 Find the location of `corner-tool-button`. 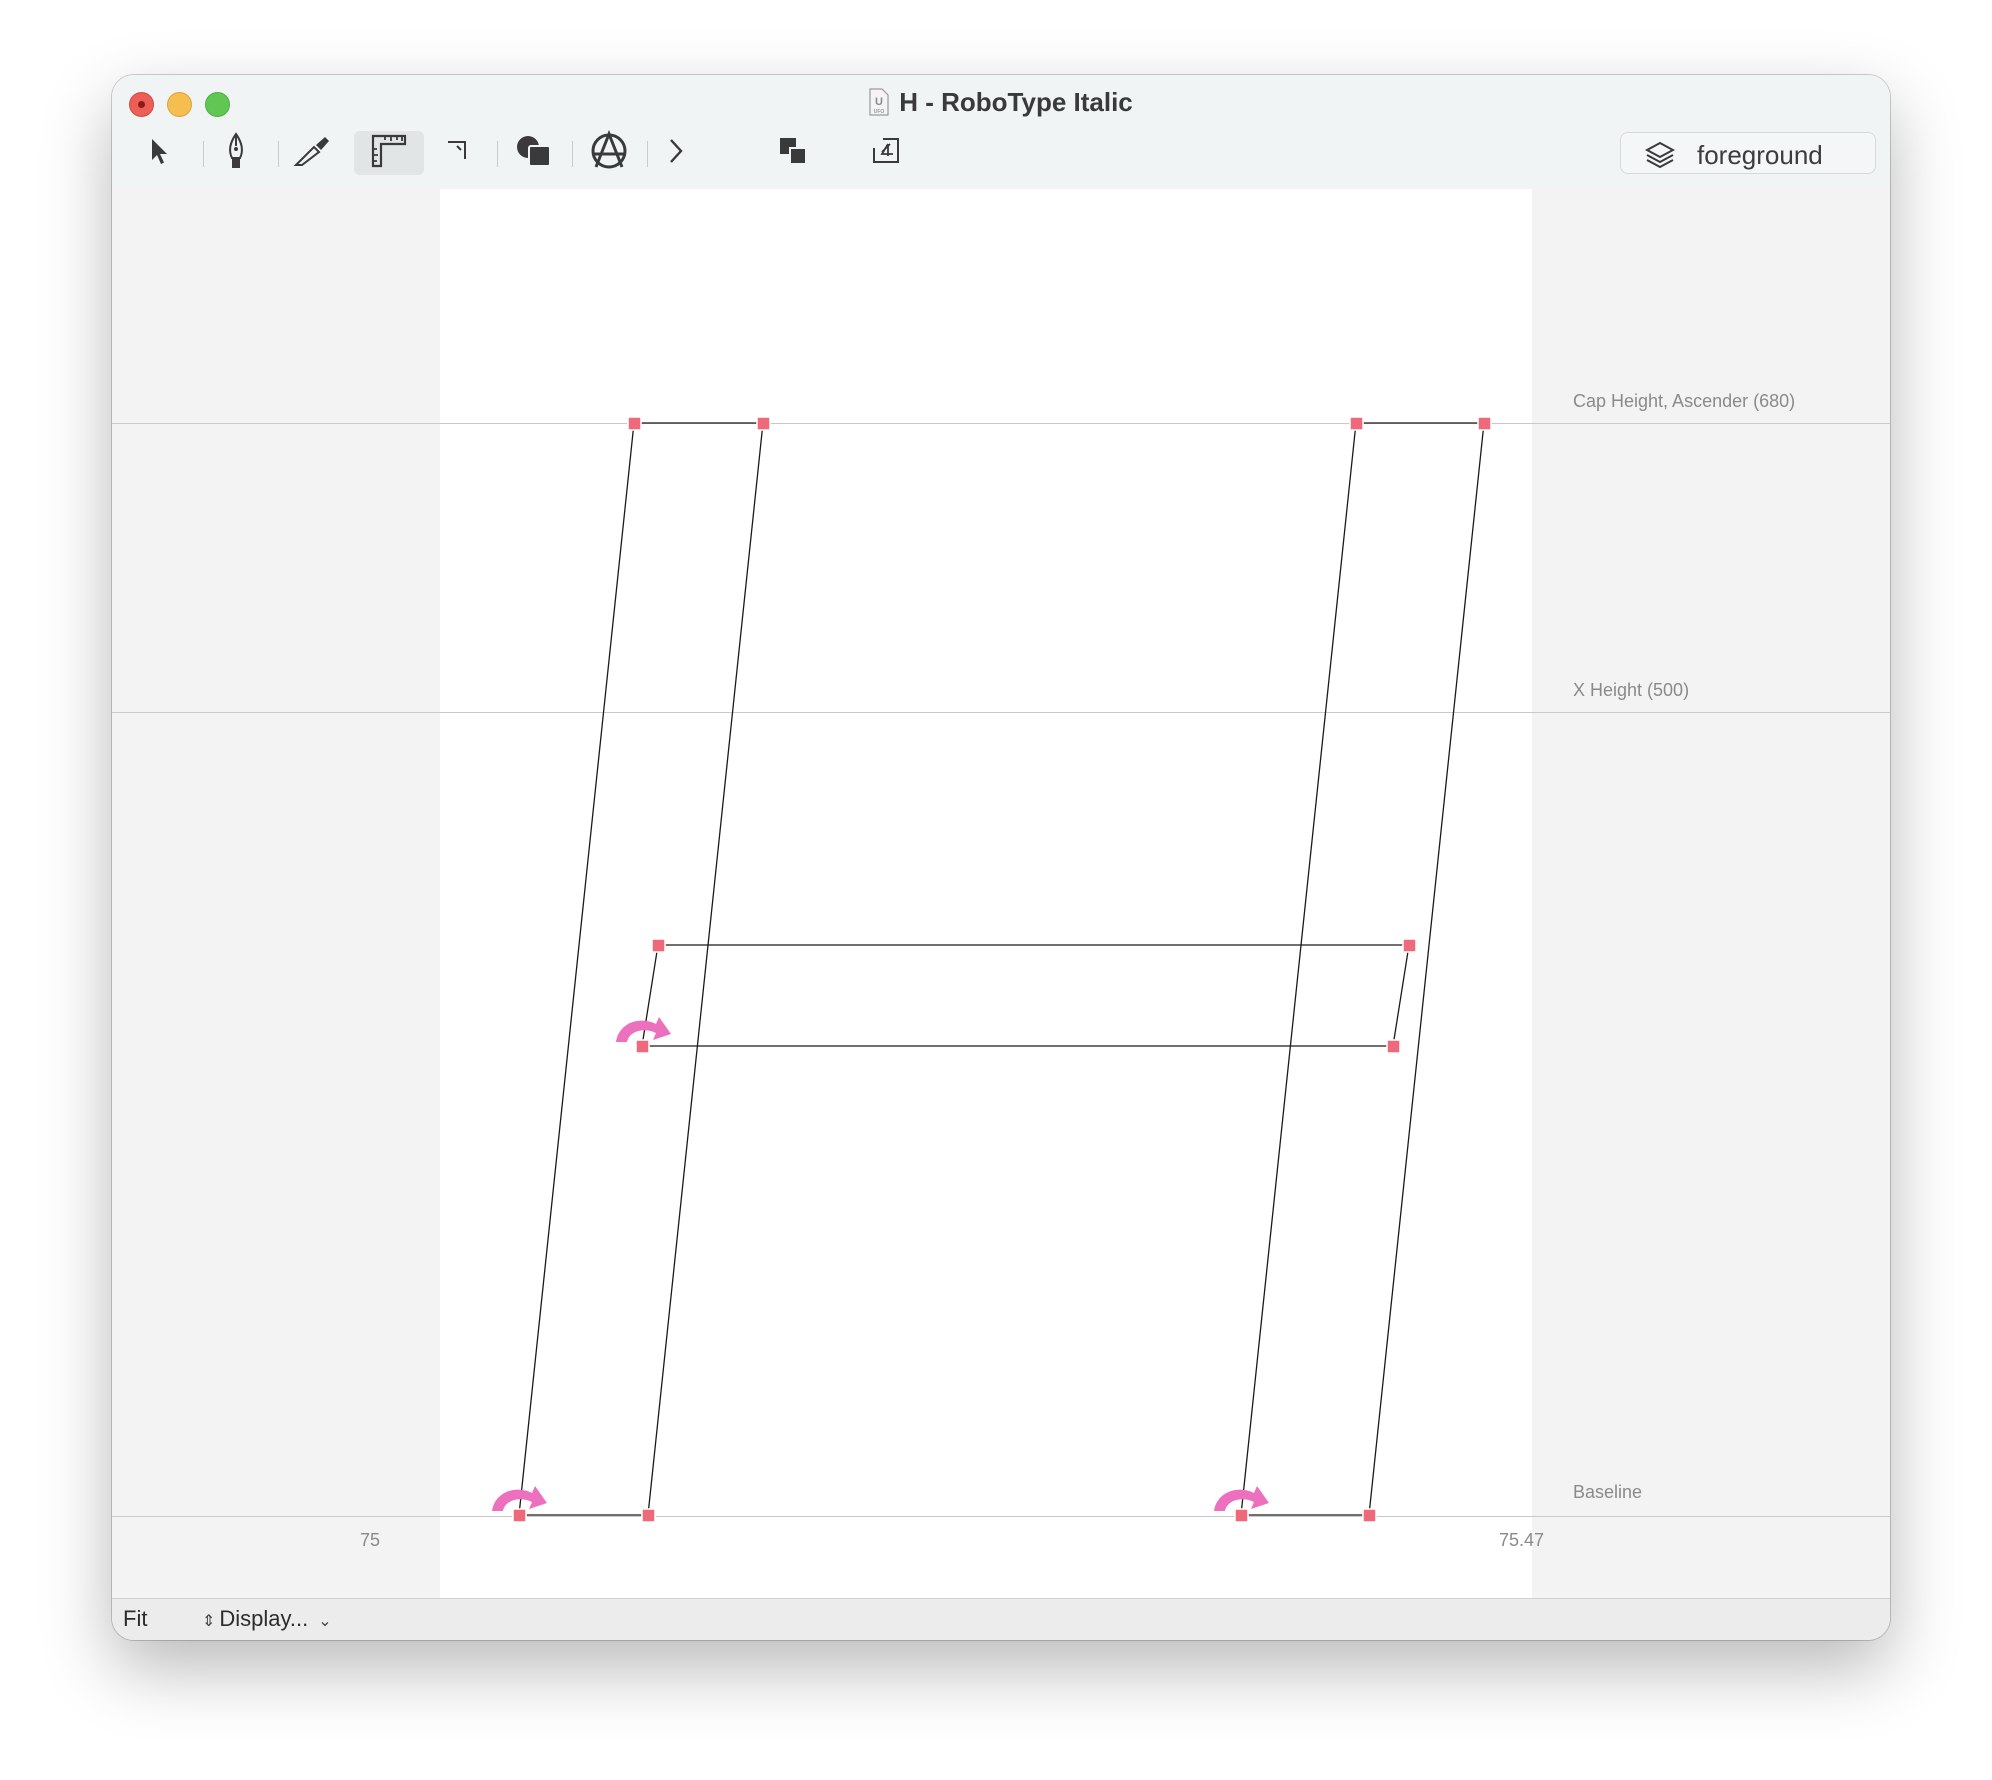

corner-tool-button is located at coordinates (459, 153).